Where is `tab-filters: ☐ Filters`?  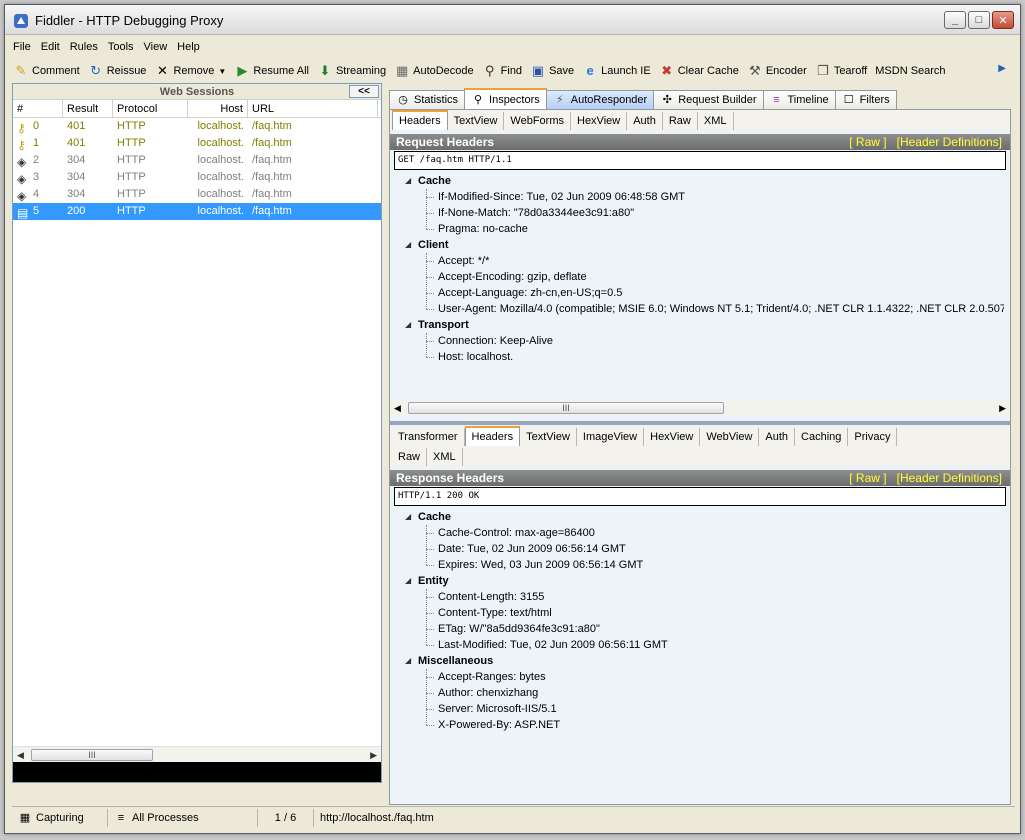
tab-filters: ☐ Filters is located at coordinates (865, 99).